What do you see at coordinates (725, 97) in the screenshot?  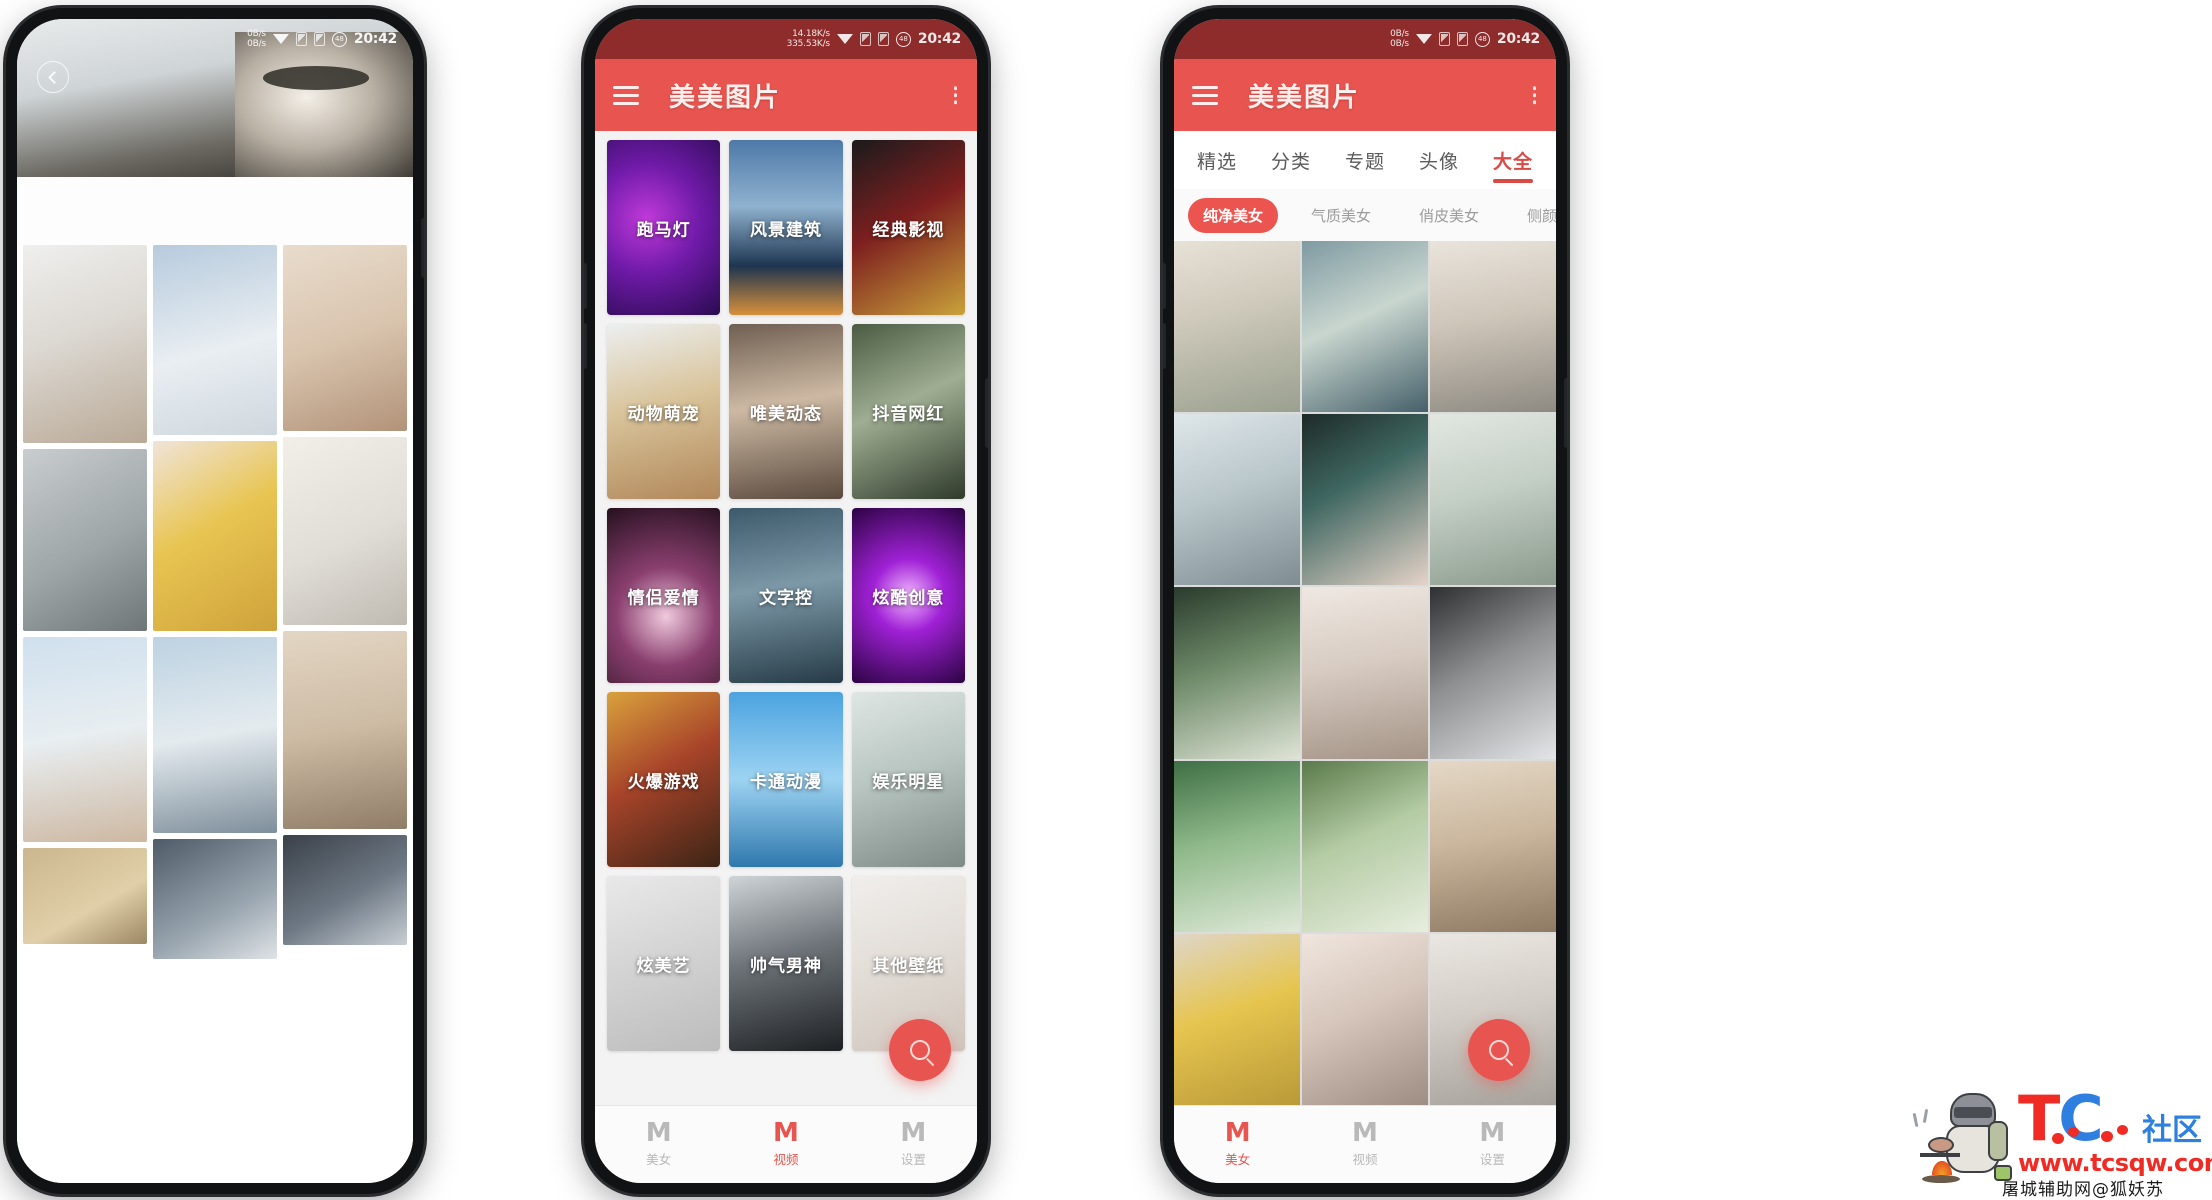 I see `app-title: 美美图片` at bounding box center [725, 97].